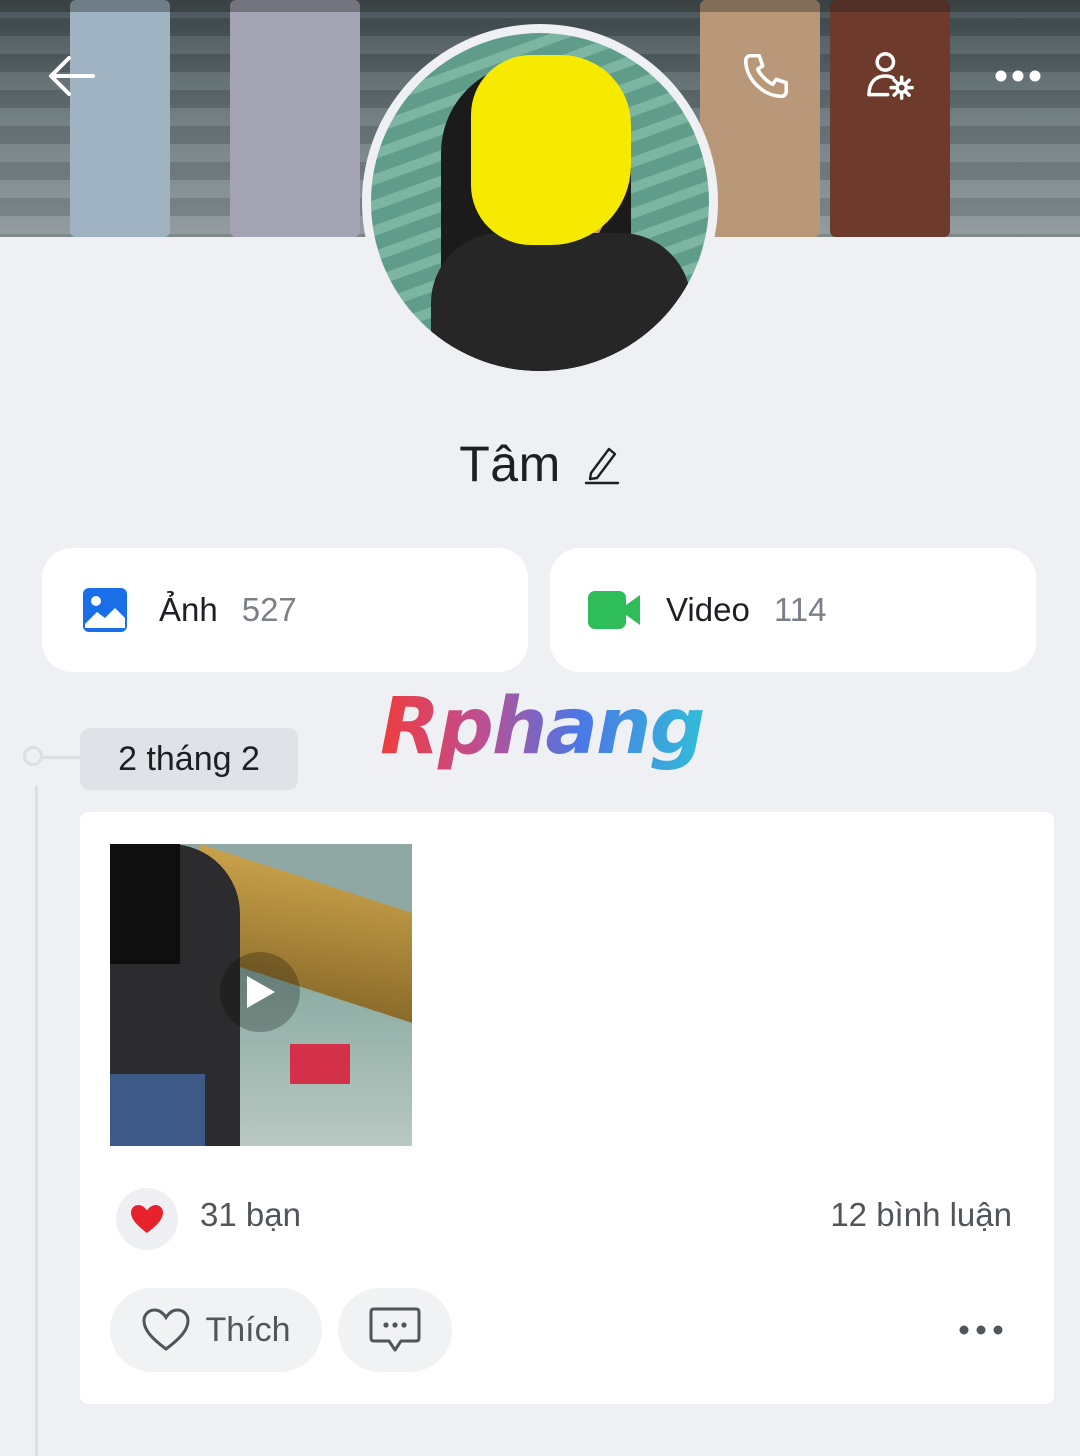 This screenshot has height=1456, width=1080. I want to click on phone-icon, so click(766, 76).